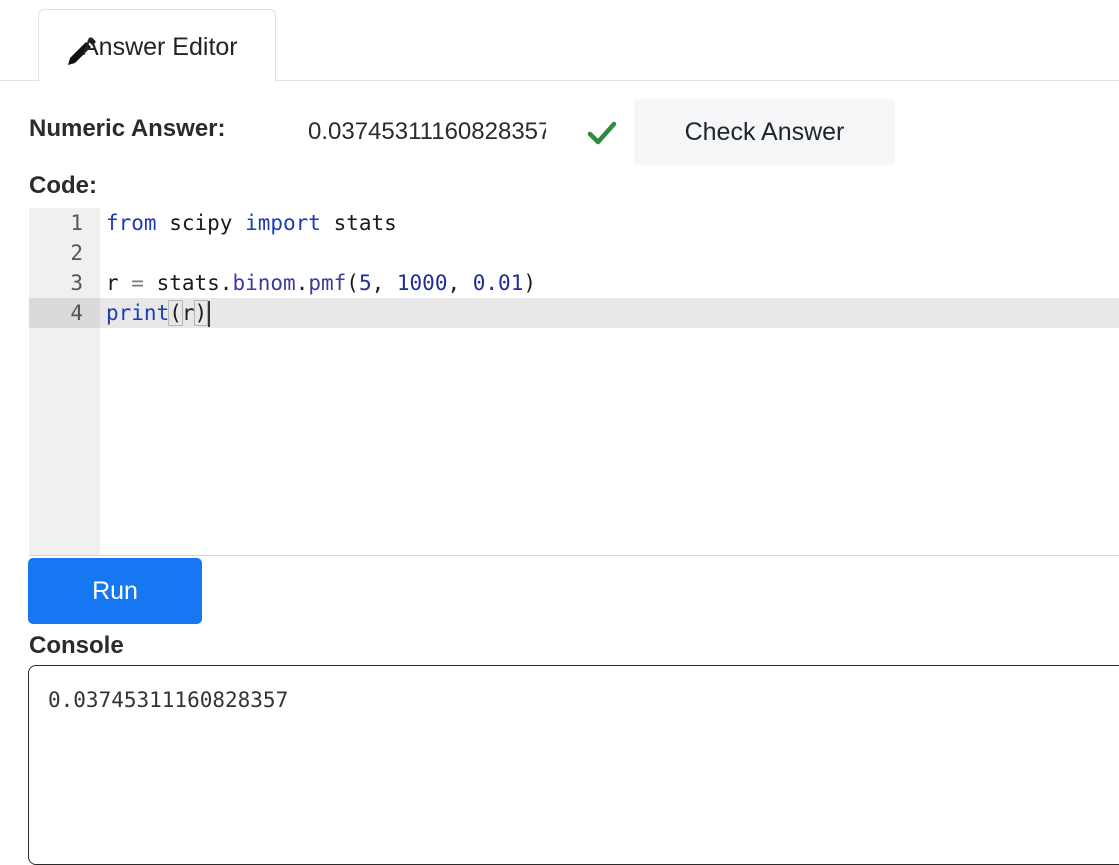  What do you see at coordinates (63, 185) in the screenshot?
I see `code-label: Code:` at bounding box center [63, 185].